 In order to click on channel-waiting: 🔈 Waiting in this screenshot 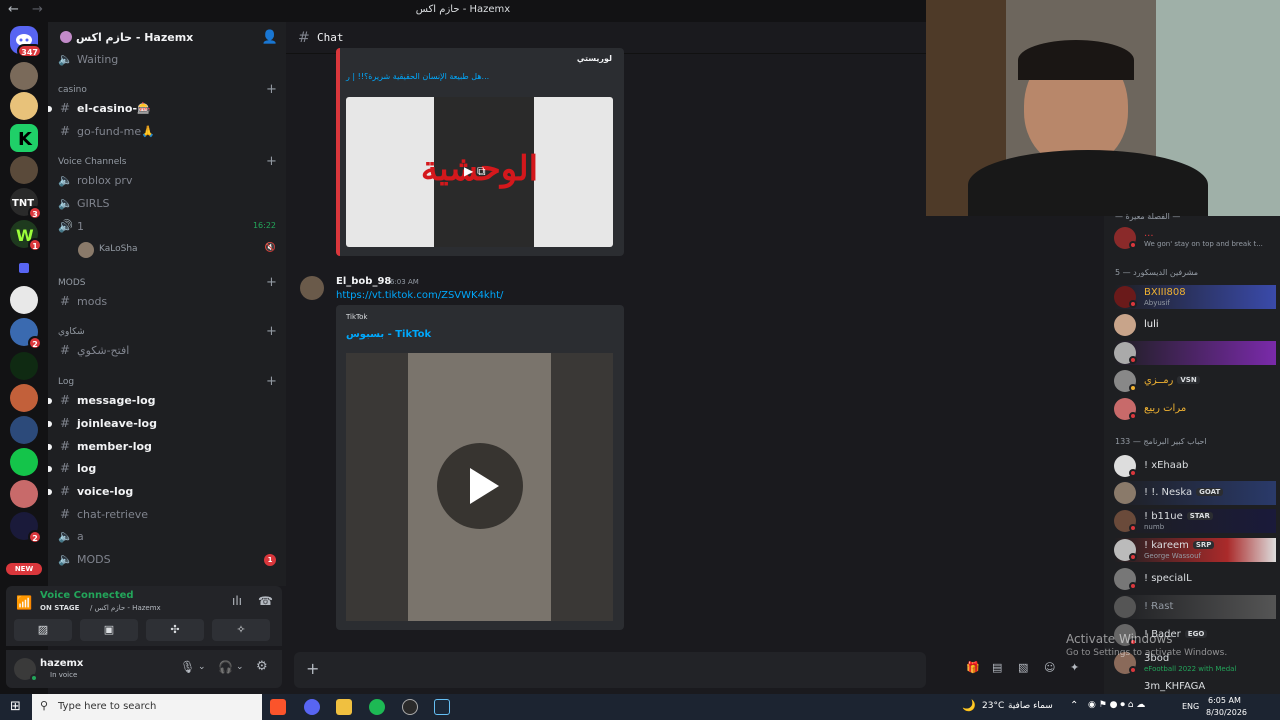, I will do `click(168, 60)`.